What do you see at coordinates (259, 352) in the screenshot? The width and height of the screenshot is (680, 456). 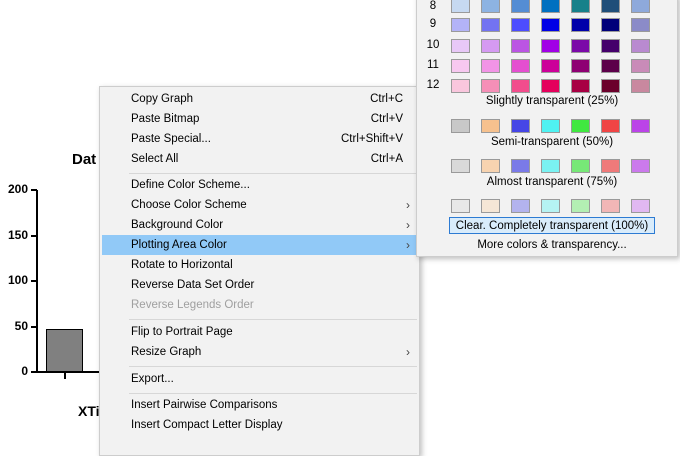 I see `menu-item-resize-graph: Resize Graph ›` at bounding box center [259, 352].